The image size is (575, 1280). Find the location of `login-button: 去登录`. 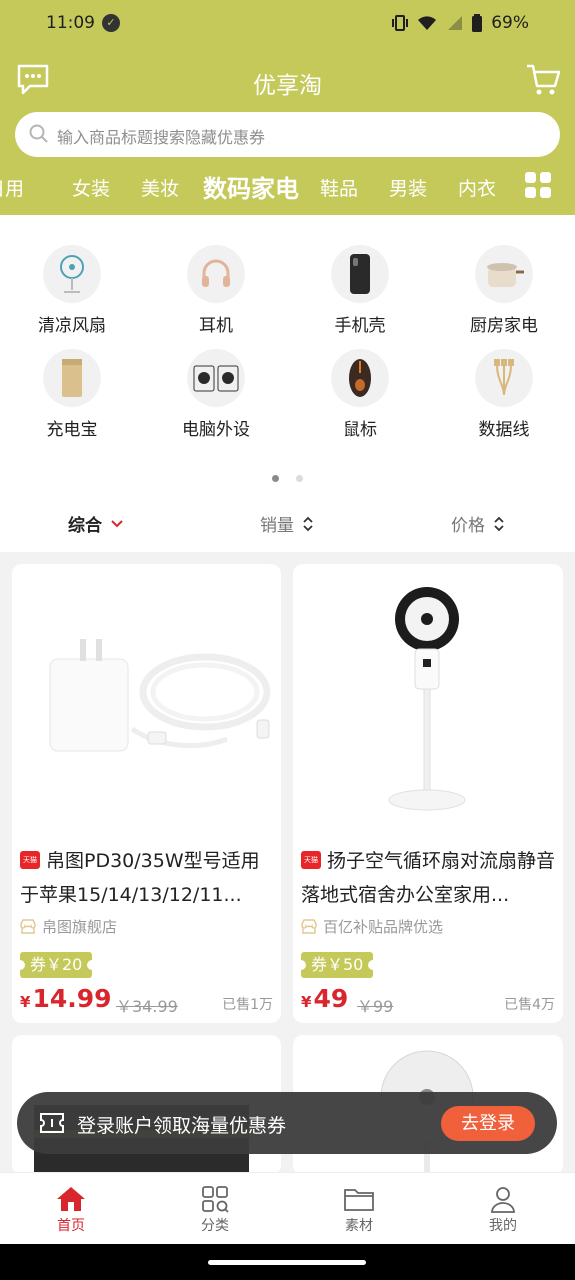

login-button: 去登录 is located at coordinates (488, 1123).